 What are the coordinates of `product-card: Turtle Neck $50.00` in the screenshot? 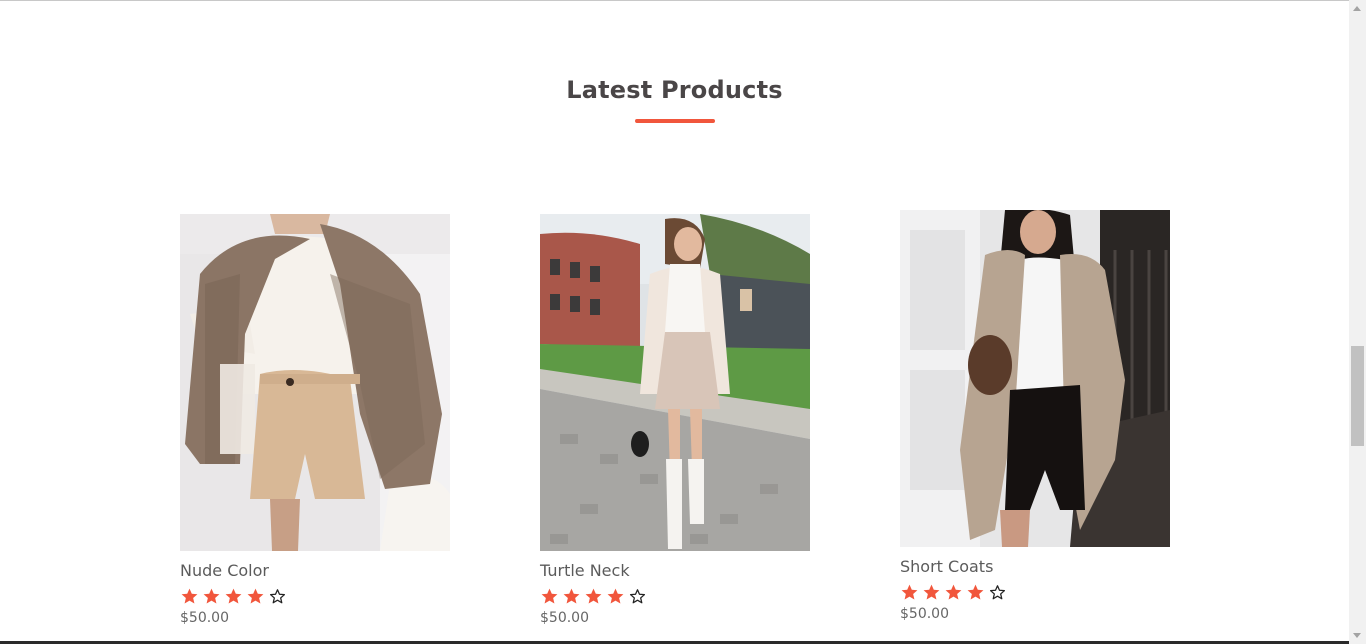 It's located at (675, 420).